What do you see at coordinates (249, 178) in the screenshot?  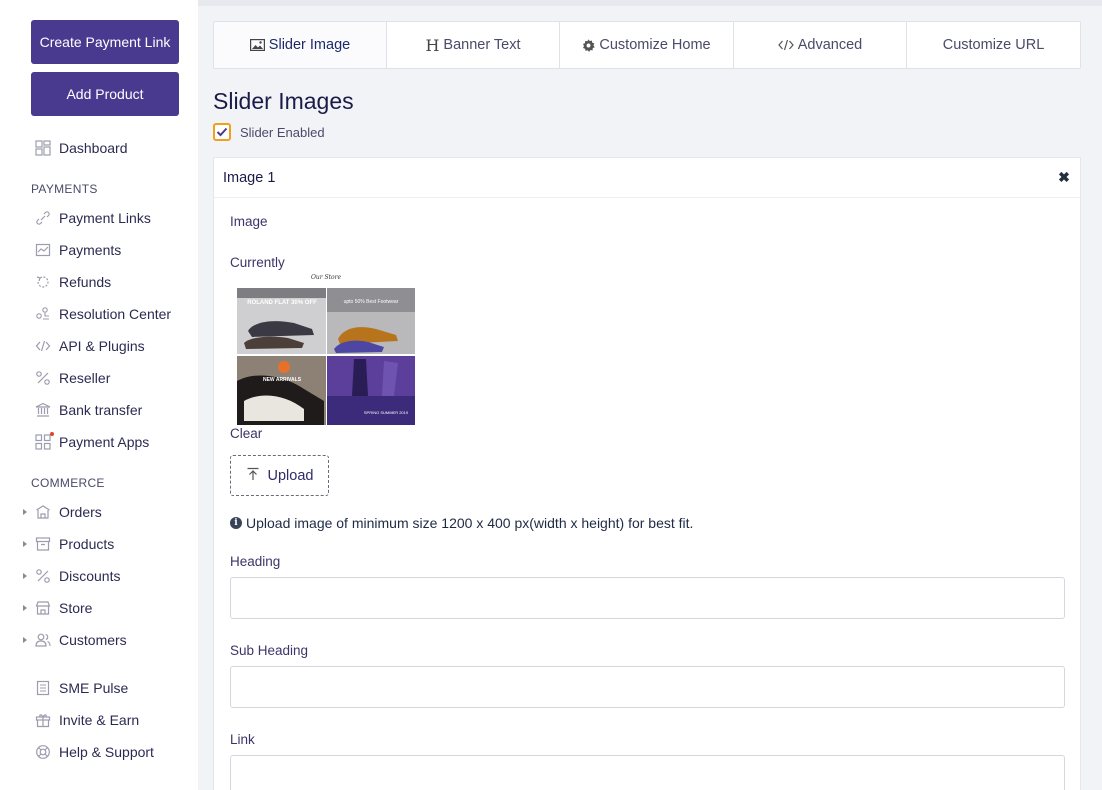 I see `panel-title: Image 1` at bounding box center [249, 178].